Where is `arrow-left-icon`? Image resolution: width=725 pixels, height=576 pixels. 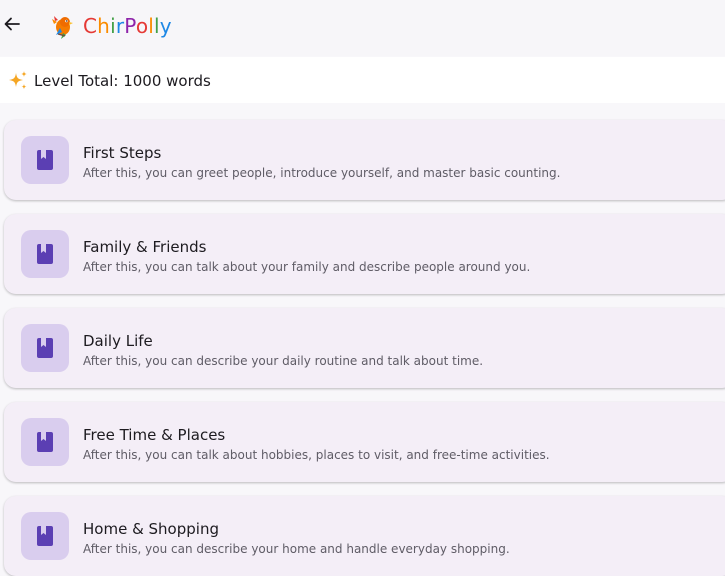
arrow-left-icon is located at coordinates (12, 24).